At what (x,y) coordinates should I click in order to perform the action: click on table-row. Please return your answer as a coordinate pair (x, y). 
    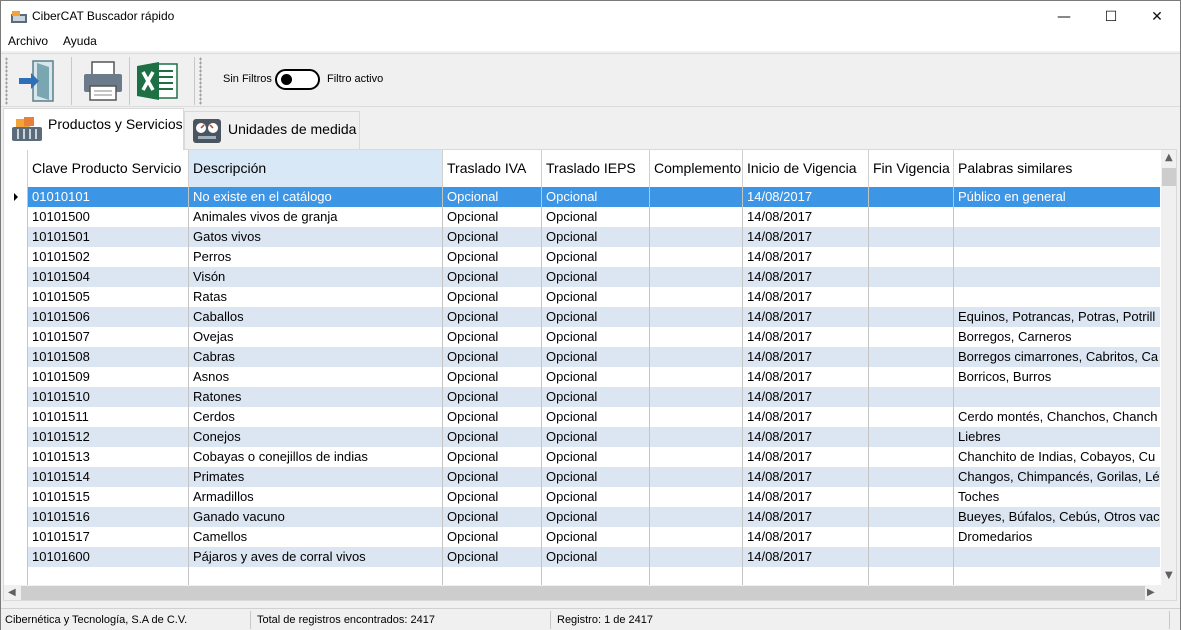
    Looking at the image, I should click on (582, 577).